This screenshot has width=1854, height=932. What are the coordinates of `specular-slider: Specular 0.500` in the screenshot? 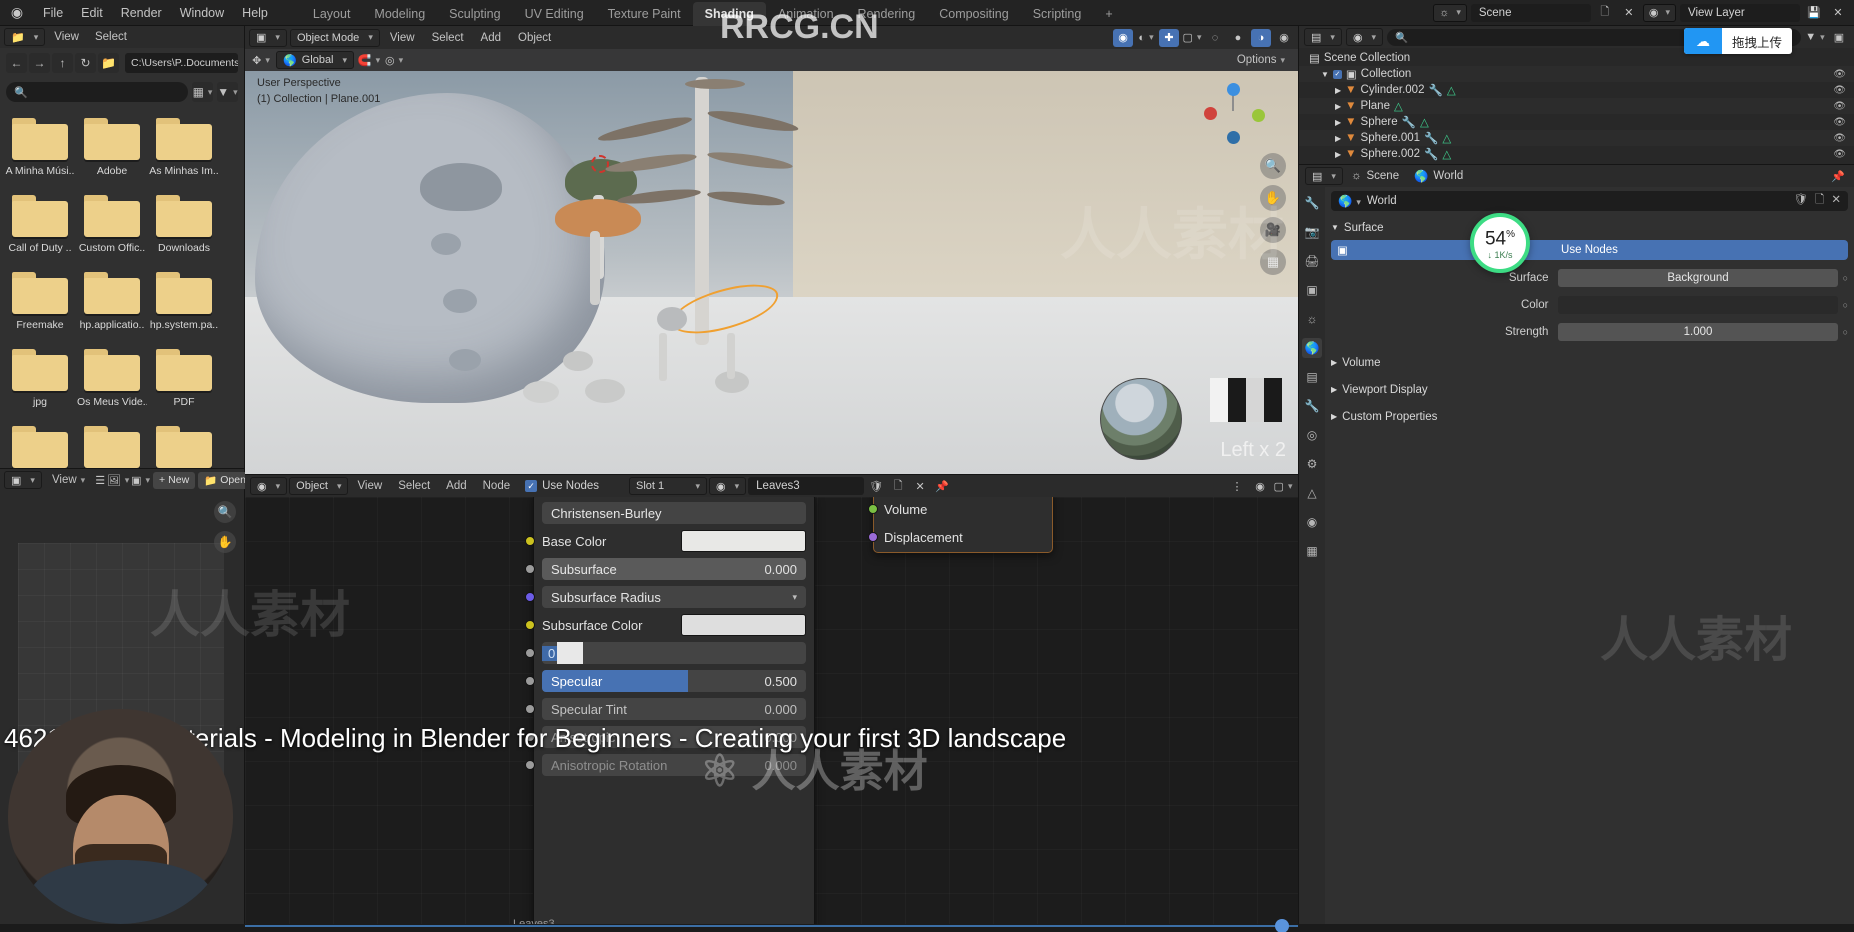 It's located at (674, 681).